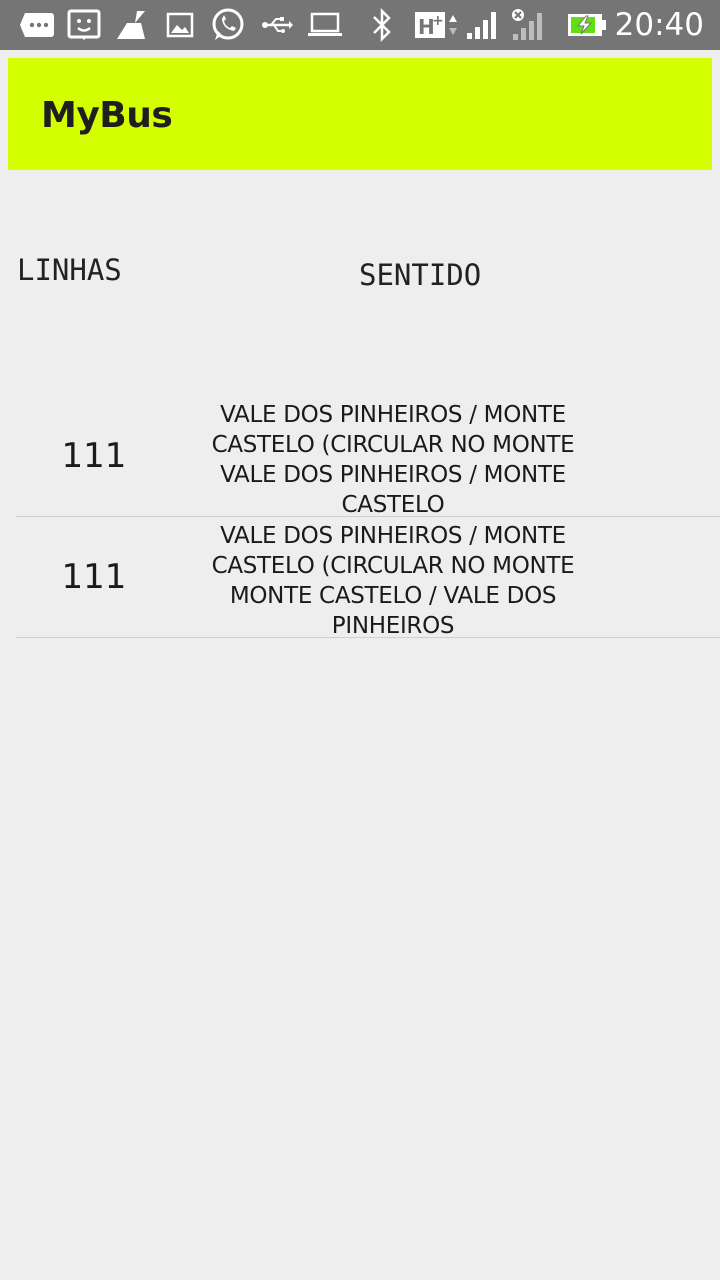 The width and height of the screenshot is (720, 1280). What do you see at coordinates (393, 505) in the screenshot?
I see `direction-line: CASTELO` at bounding box center [393, 505].